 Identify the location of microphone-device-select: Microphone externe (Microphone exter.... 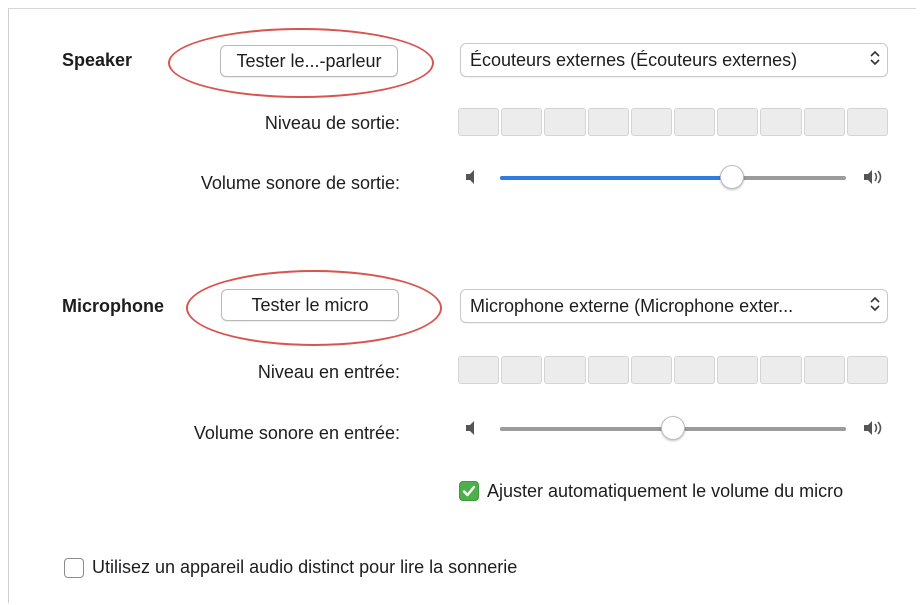
(674, 306).